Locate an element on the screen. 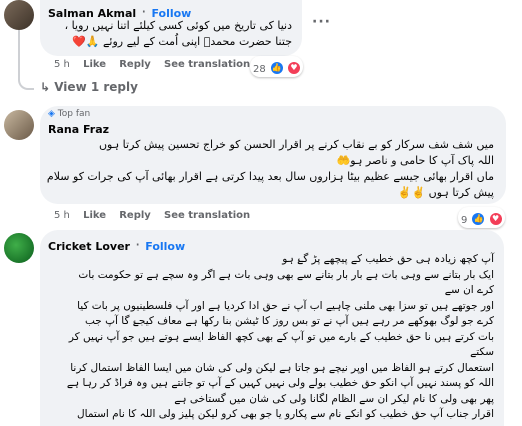 Image resolution: width=522 pixels, height=426 pixels. avatar-rana is located at coordinates (19, 125).